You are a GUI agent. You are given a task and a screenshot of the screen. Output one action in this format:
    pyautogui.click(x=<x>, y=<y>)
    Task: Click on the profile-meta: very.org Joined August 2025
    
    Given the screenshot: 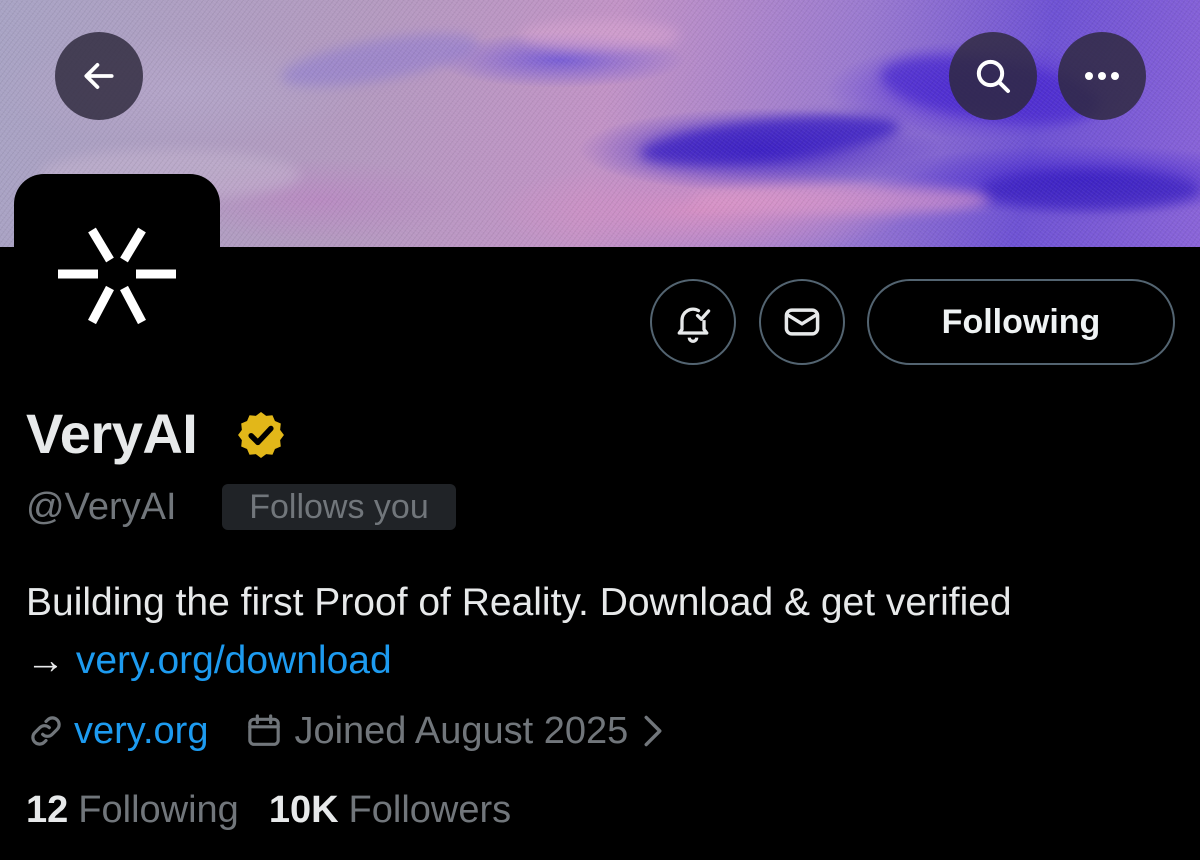 What is the action you would take?
    pyautogui.click(x=345, y=731)
    